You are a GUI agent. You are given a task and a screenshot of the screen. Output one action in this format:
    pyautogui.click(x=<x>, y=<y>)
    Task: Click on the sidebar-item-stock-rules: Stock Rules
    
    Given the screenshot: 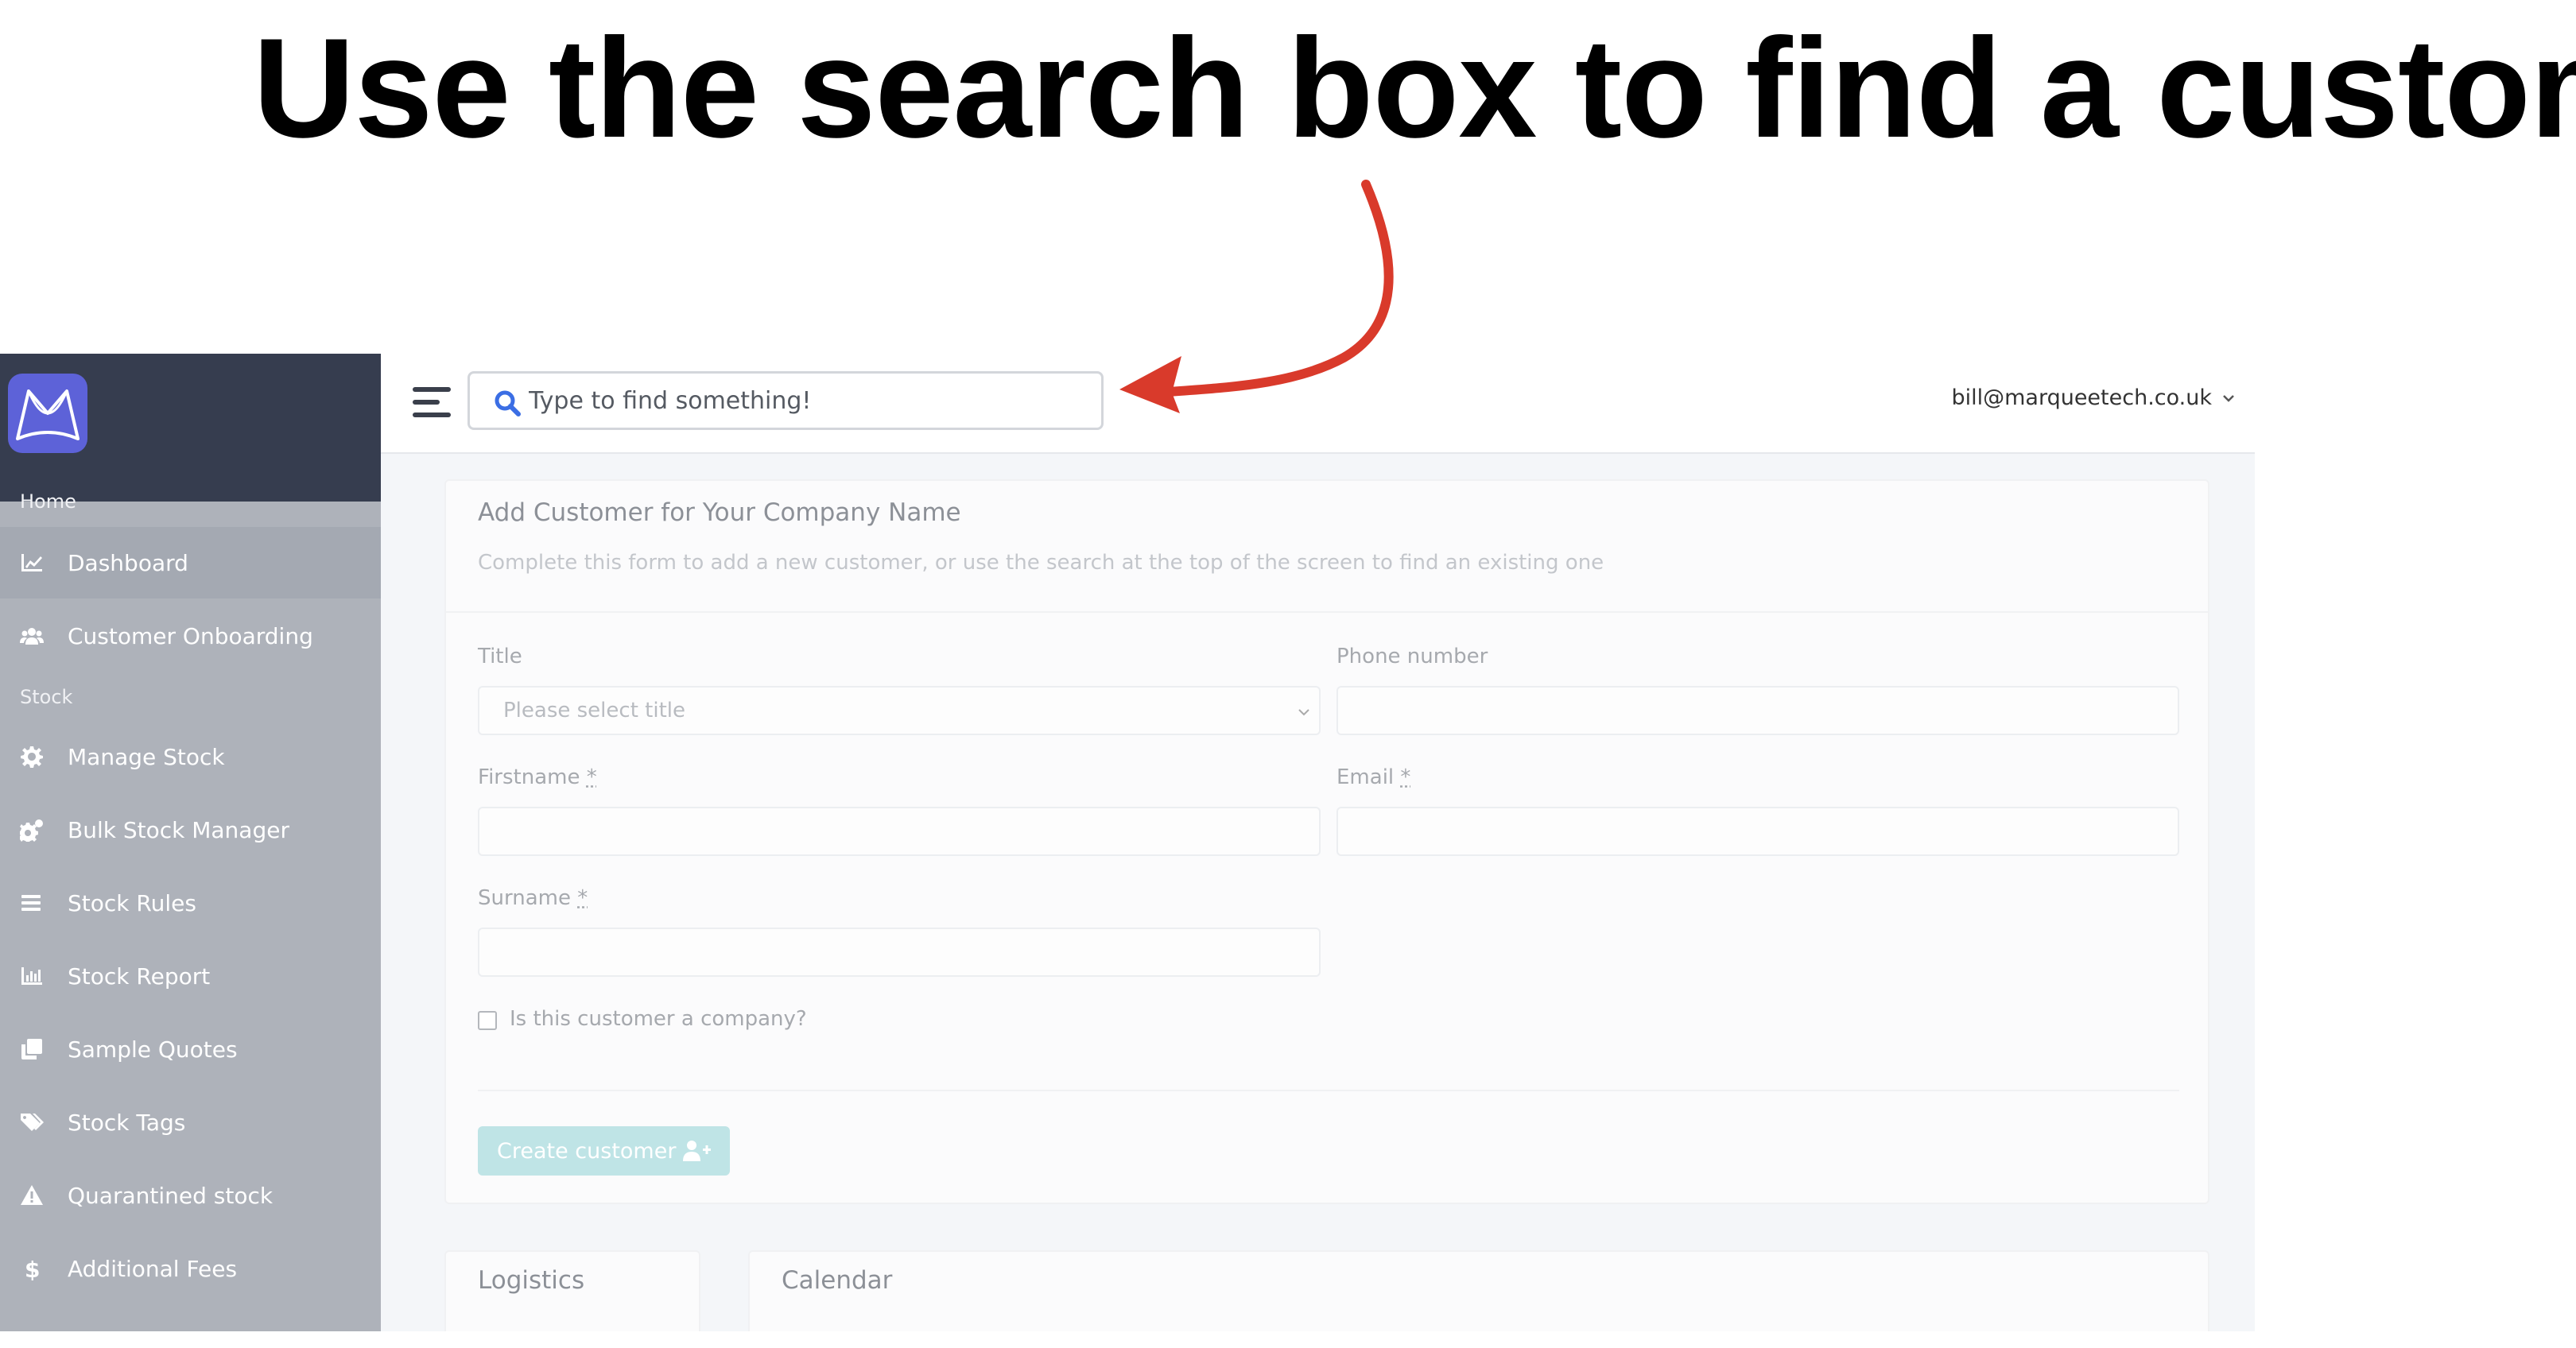 What is the action you would take?
    pyautogui.click(x=191, y=903)
    